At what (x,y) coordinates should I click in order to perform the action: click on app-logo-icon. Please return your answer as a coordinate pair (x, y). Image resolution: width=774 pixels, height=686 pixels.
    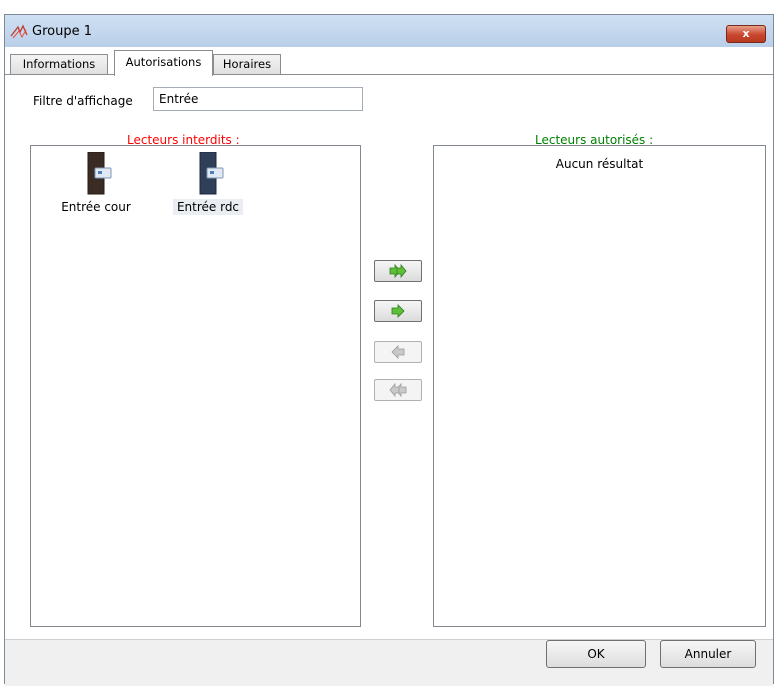
    Looking at the image, I should click on (19, 31).